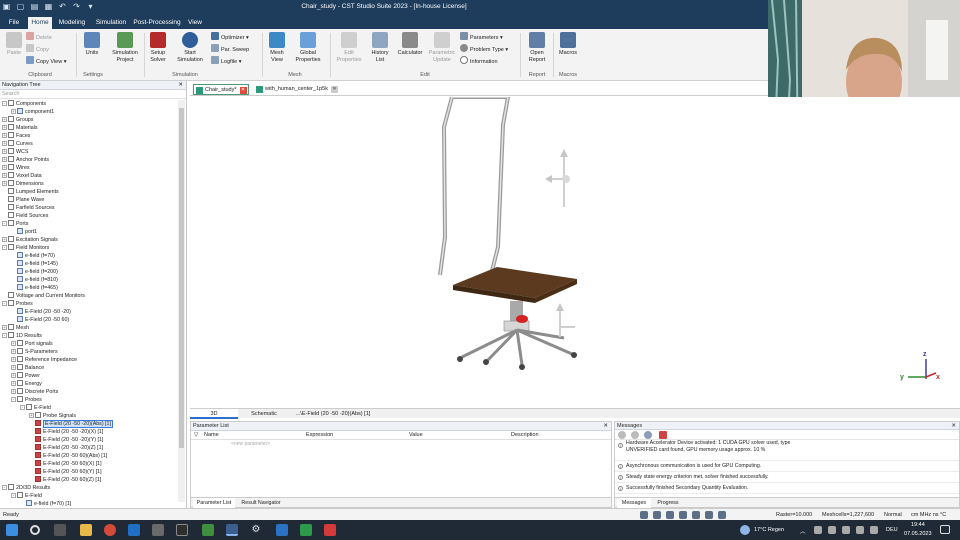 This screenshot has height=540, width=960. I want to click on close-tab-icon: ✕, so click(243, 90).